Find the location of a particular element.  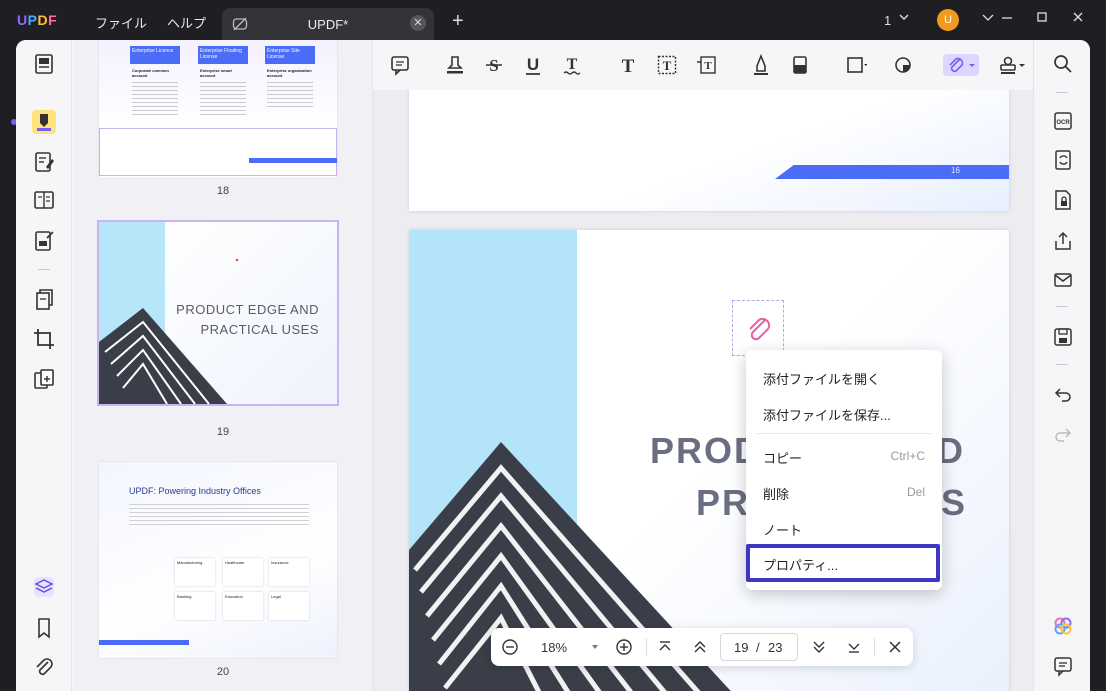

menu-open-attachment: 添付ファイルを開く is located at coordinates (844, 376).